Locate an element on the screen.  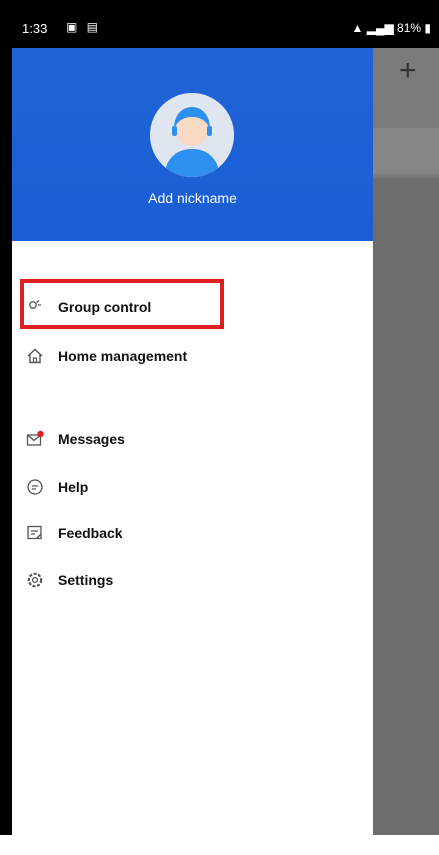
messages-icon is located at coordinates (35, 439).